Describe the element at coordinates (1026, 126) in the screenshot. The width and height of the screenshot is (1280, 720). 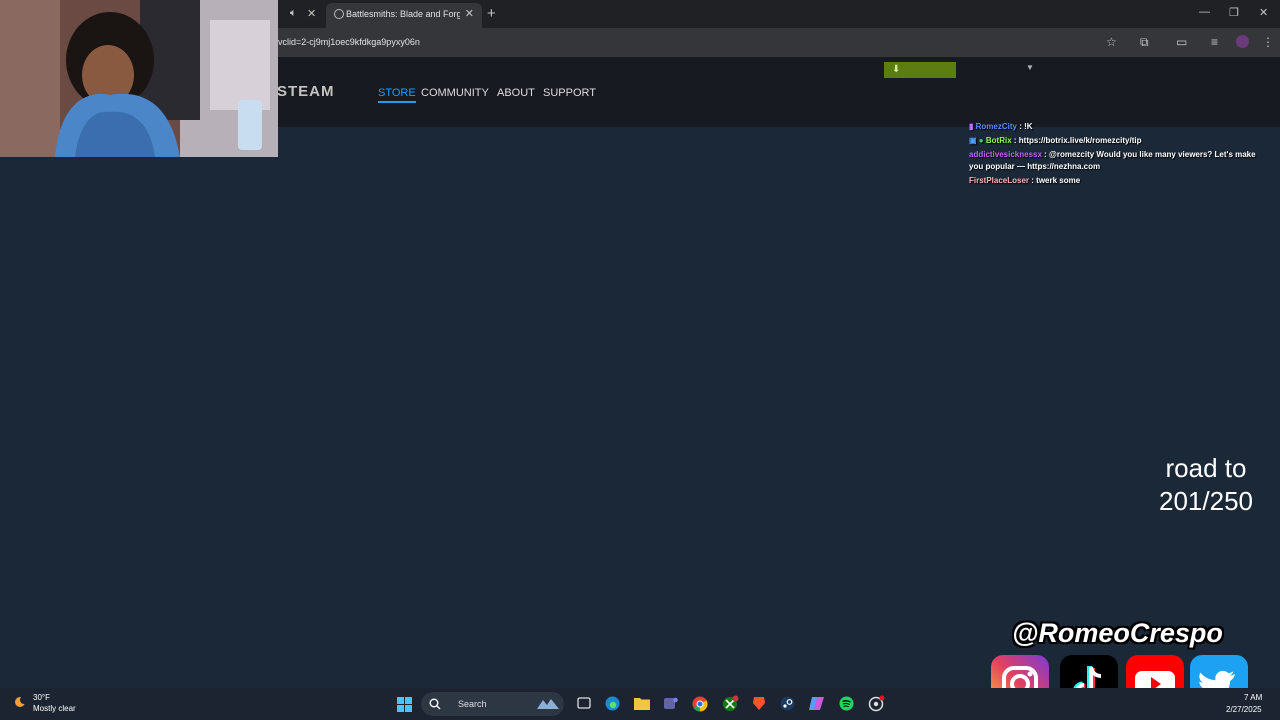
I see `chat-text: : !K` at that location.